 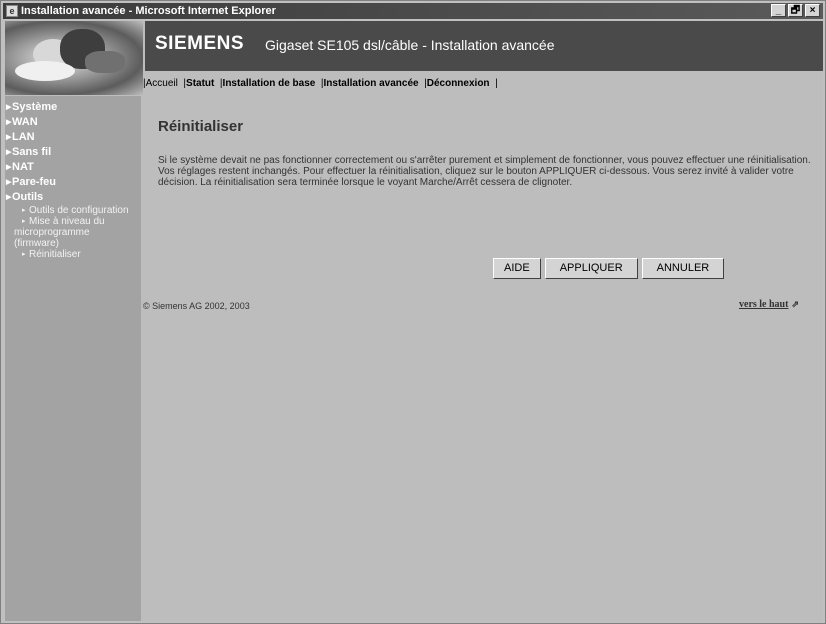 What do you see at coordinates (778, 10) in the screenshot?
I see `minimize-button: _` at bounding box center [778, 10].